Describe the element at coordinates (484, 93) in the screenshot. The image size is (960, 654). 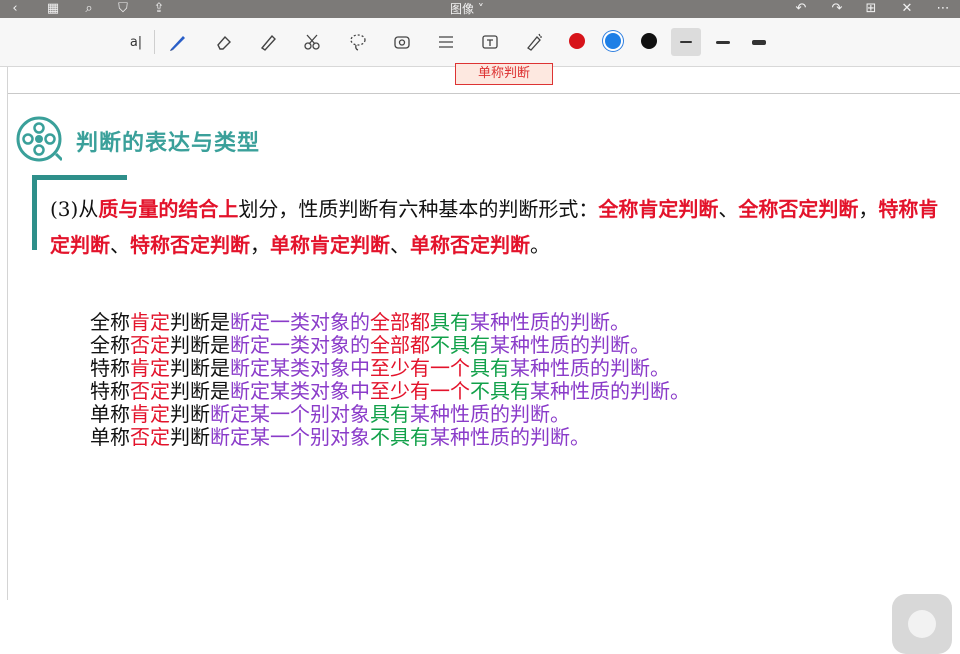
I see `page-divider` at that location.